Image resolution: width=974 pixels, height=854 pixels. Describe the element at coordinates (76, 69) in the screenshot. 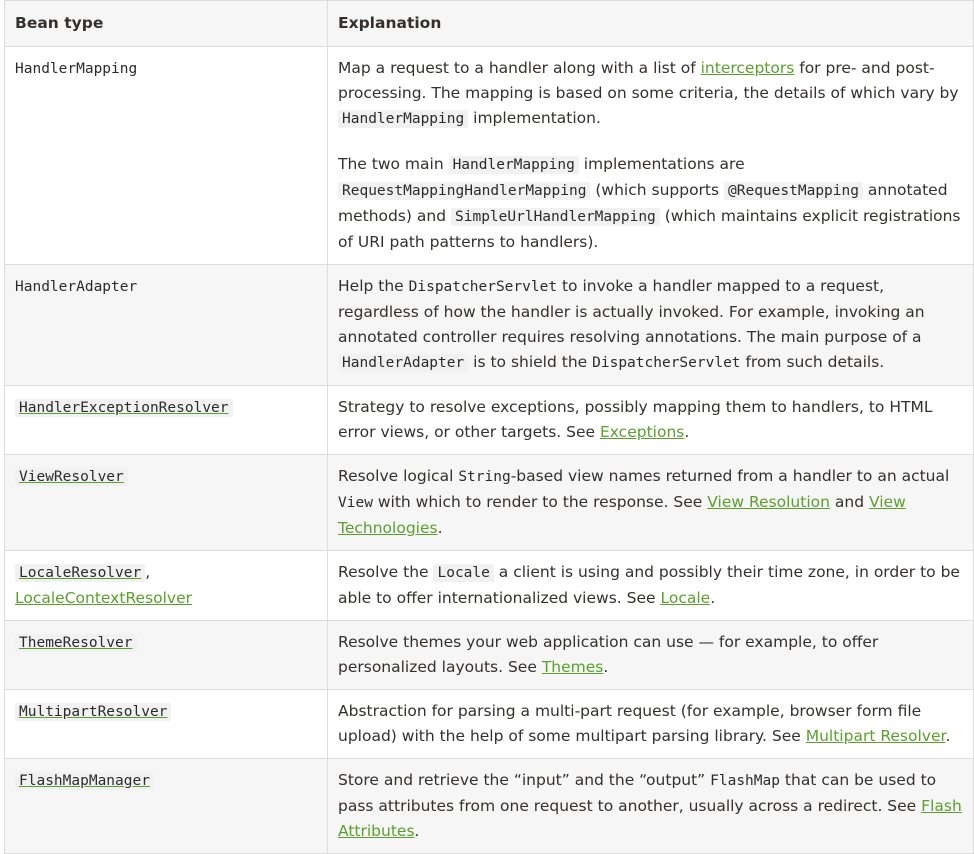

I see `bean-type-name: HandlerMapping` at that location.